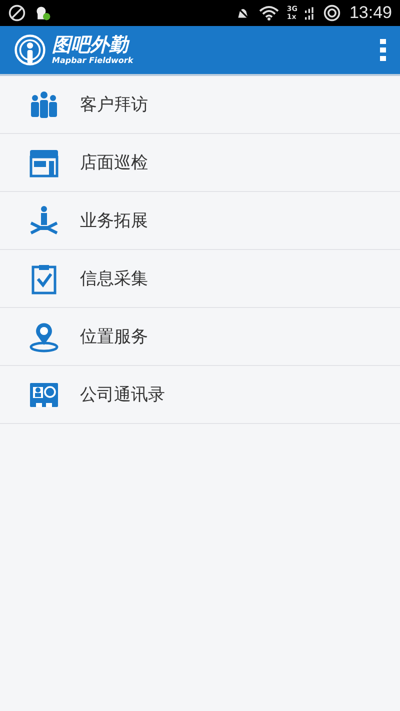  I want to click on menu-item: 信息采集, so click(200, 279).